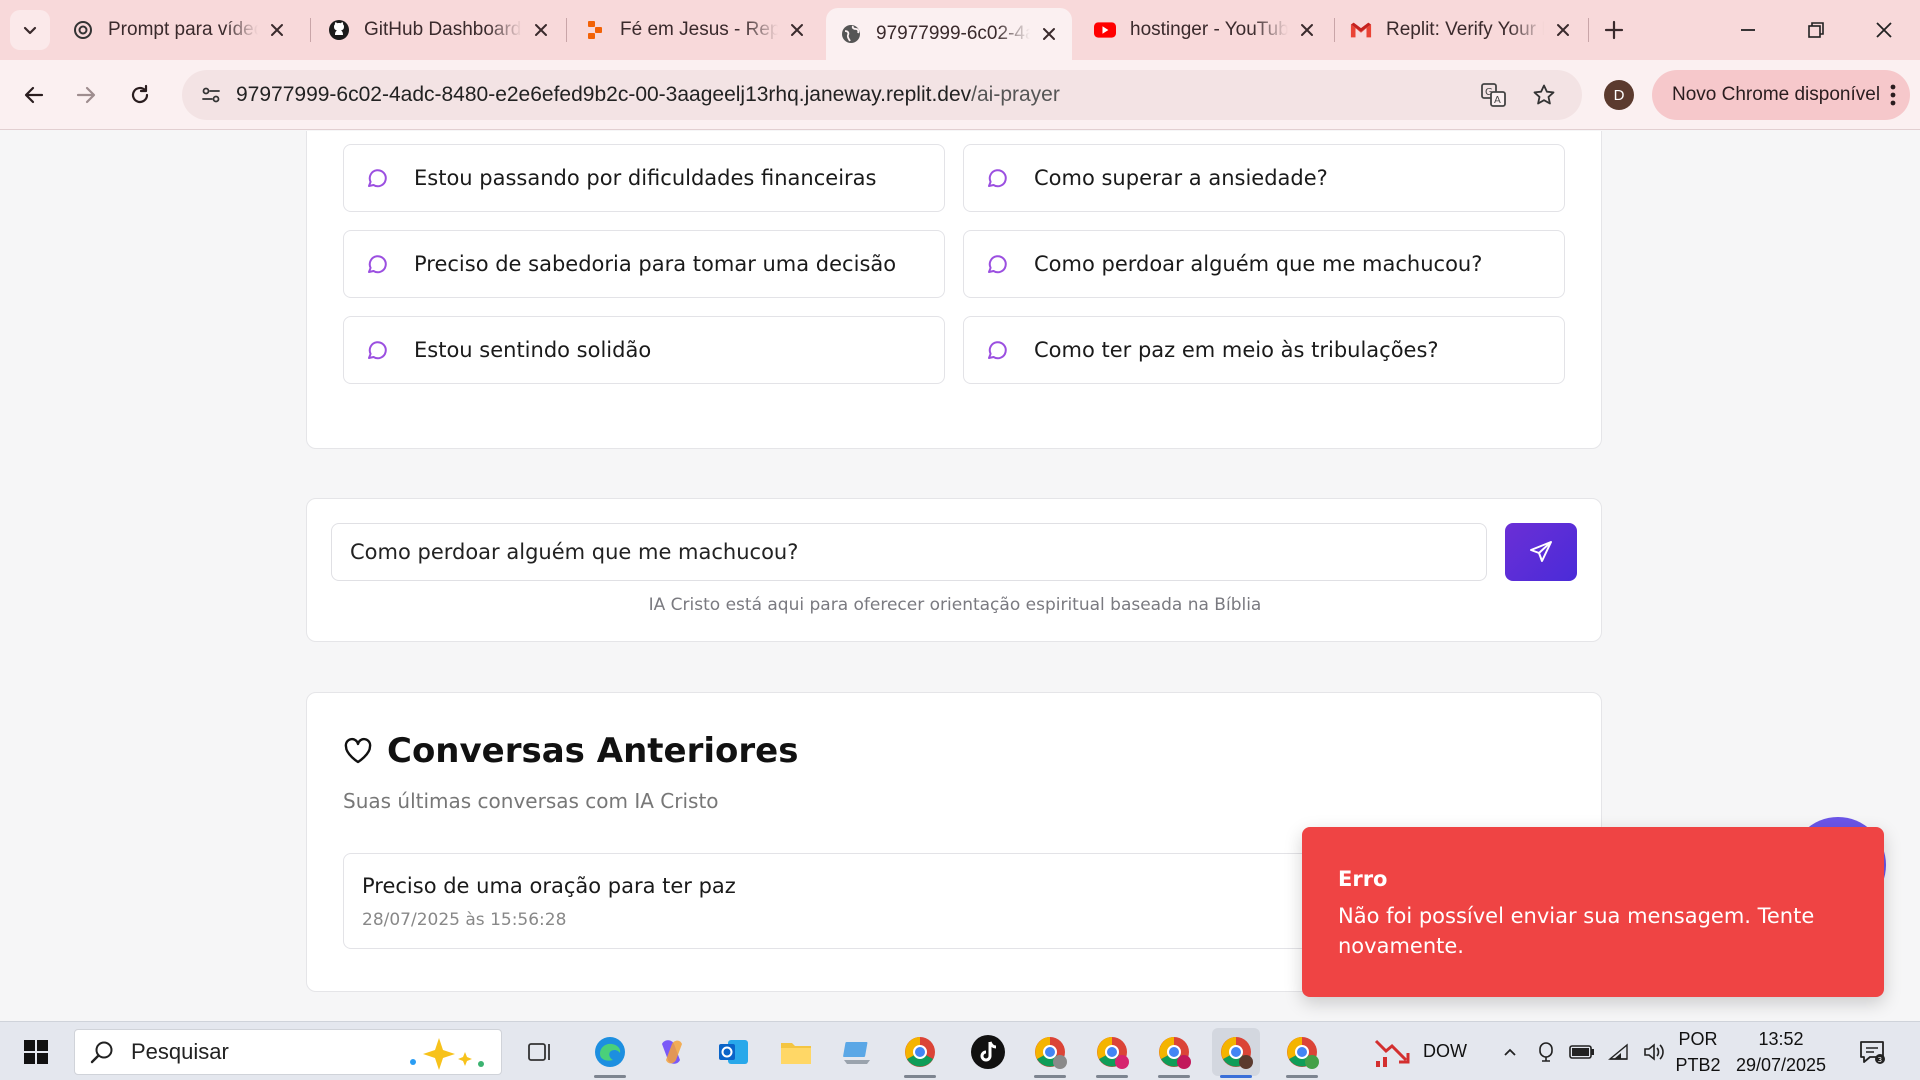 The image size is (1920, 1080). What do you see at coordinates (672, 1052) in the screenshot?
I see `copilot-icon` at bounding box center [672, 1052].